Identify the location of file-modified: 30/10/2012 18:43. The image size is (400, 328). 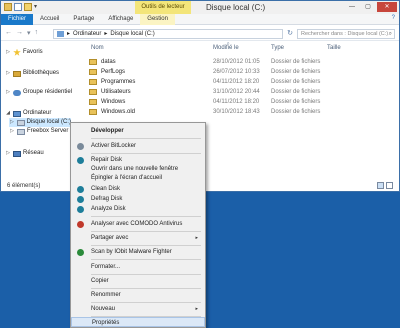
(236, 112).